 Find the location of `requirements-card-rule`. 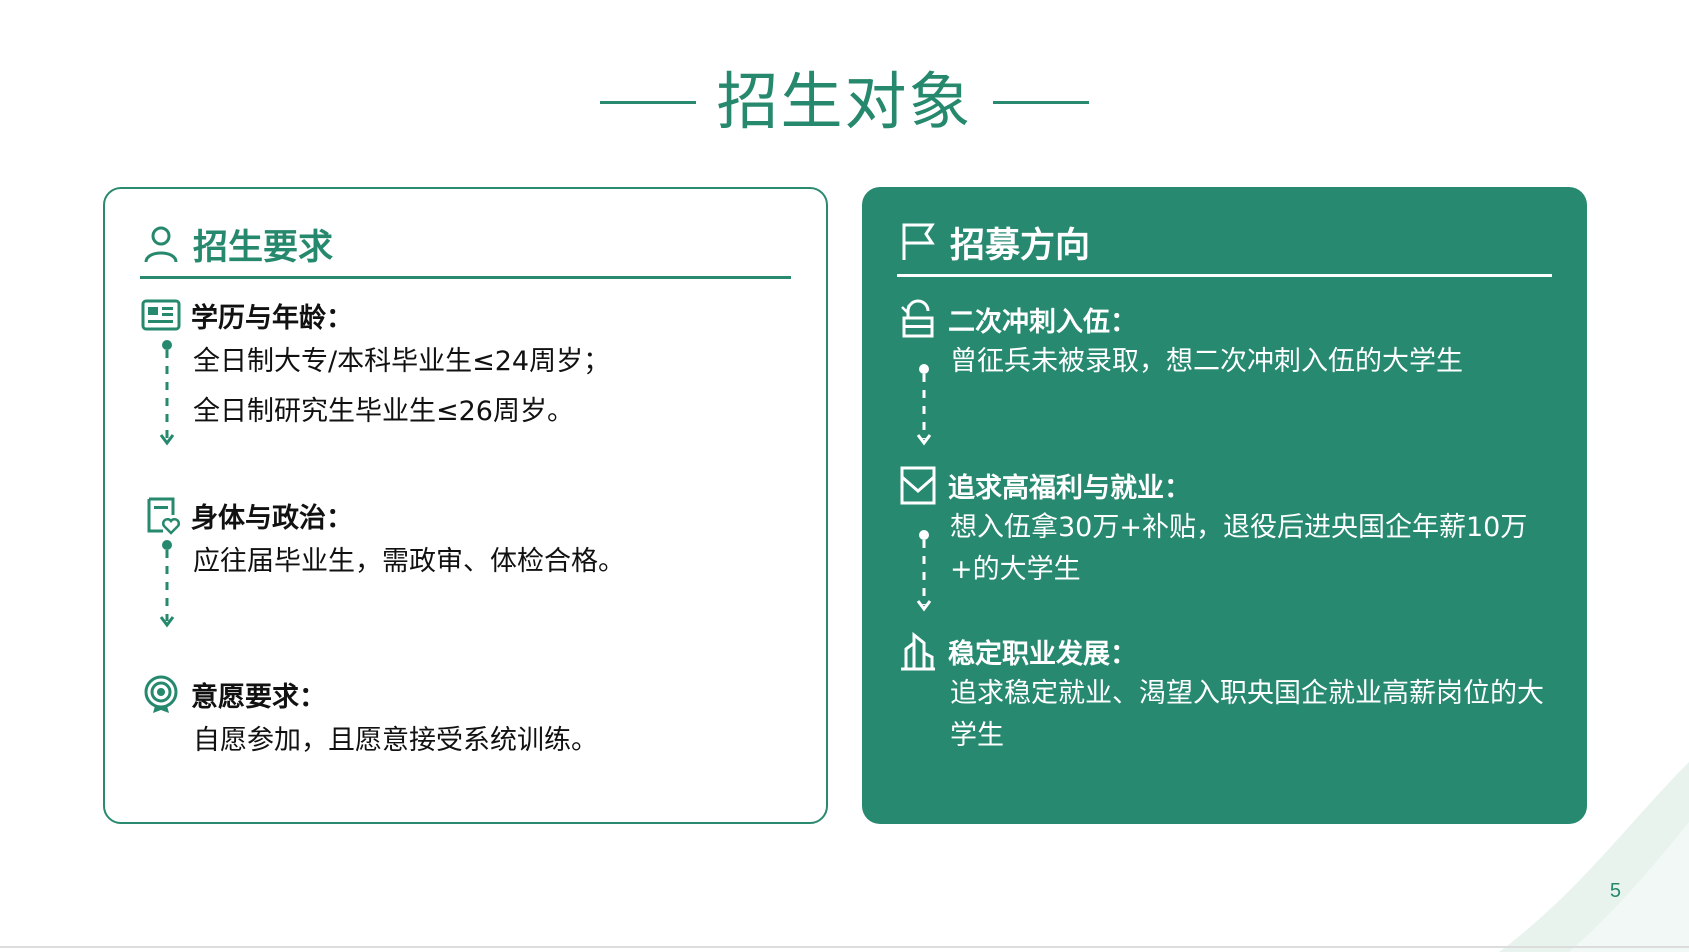

requirements-card-rule is located at coordinates (465, 277).